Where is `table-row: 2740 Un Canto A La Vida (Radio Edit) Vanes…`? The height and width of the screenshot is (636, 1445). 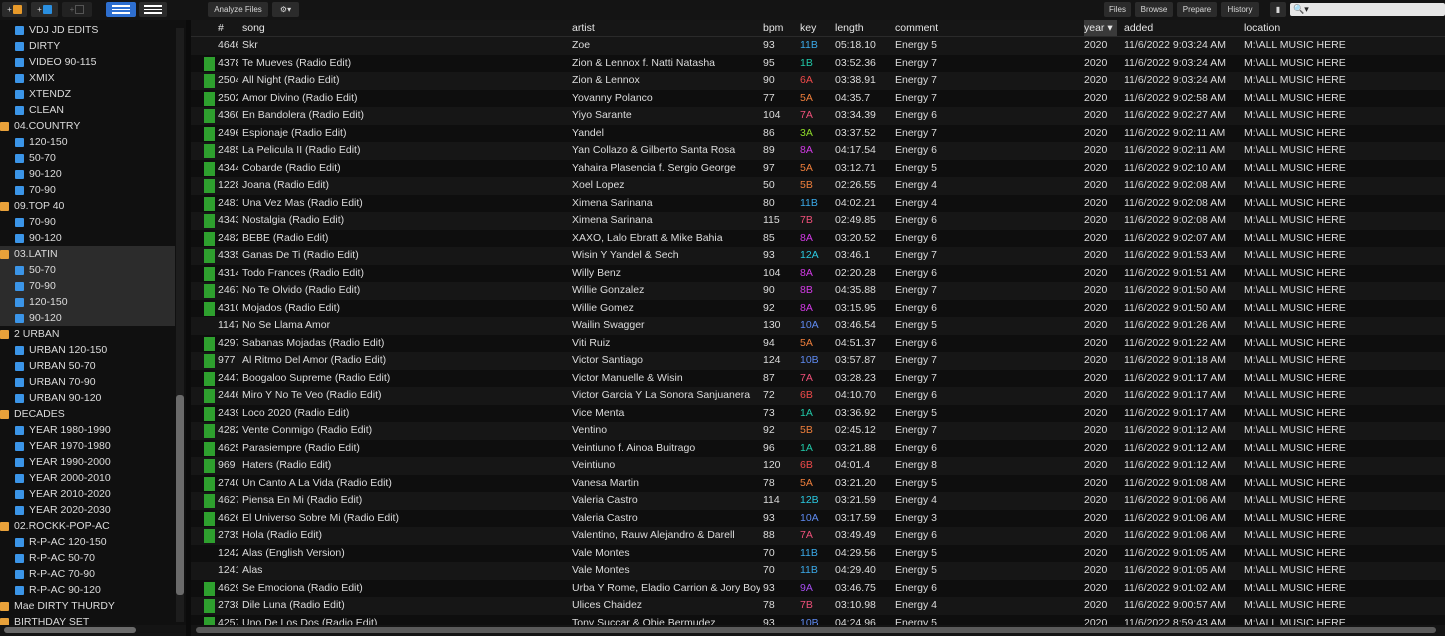 table-row: 2740 Un Canto A La Vida (Radio Edit) Vanes… is located at coordinates (818, 483).